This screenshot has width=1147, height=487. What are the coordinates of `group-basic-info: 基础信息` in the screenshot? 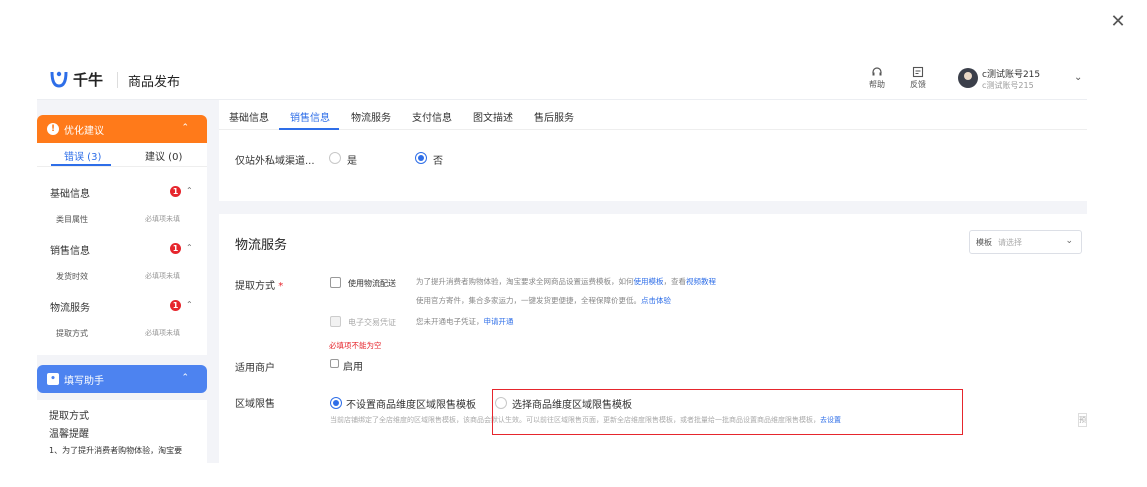 It's located at (70, 192).